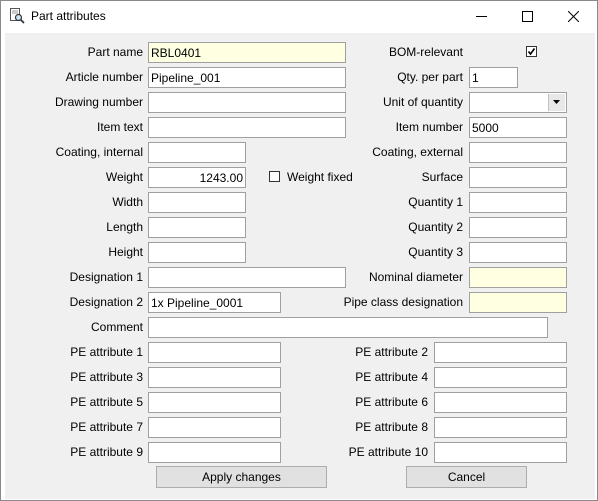  I want to click on pe-attribute-5-field, so click(214, 402).